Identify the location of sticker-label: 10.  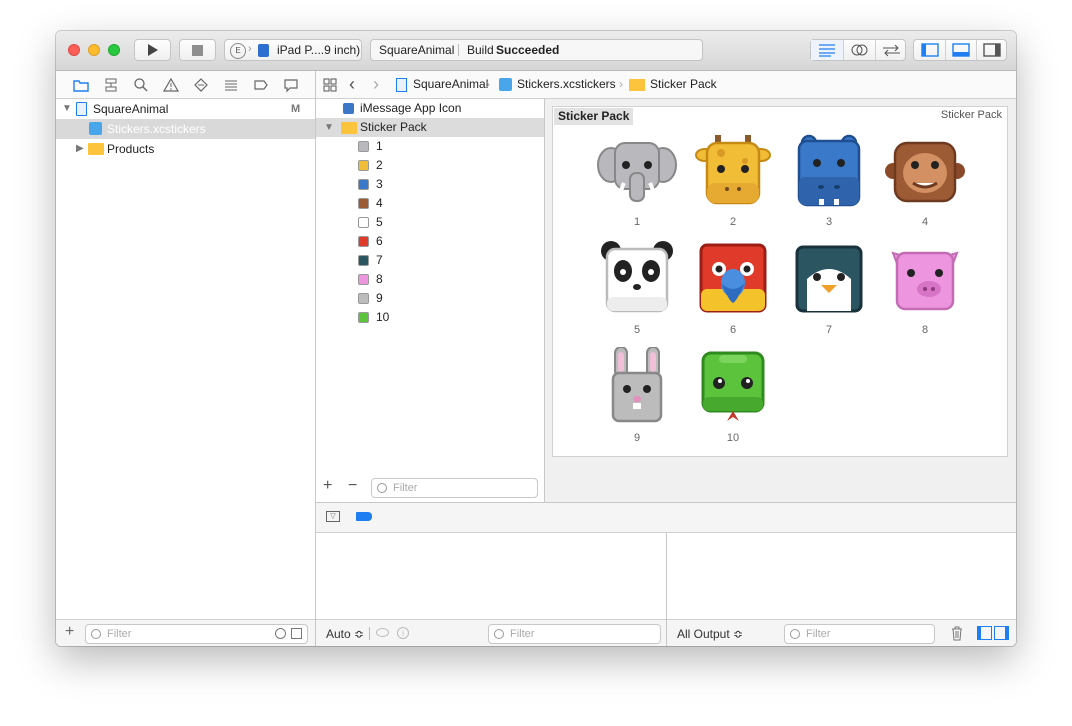
(733, 438).